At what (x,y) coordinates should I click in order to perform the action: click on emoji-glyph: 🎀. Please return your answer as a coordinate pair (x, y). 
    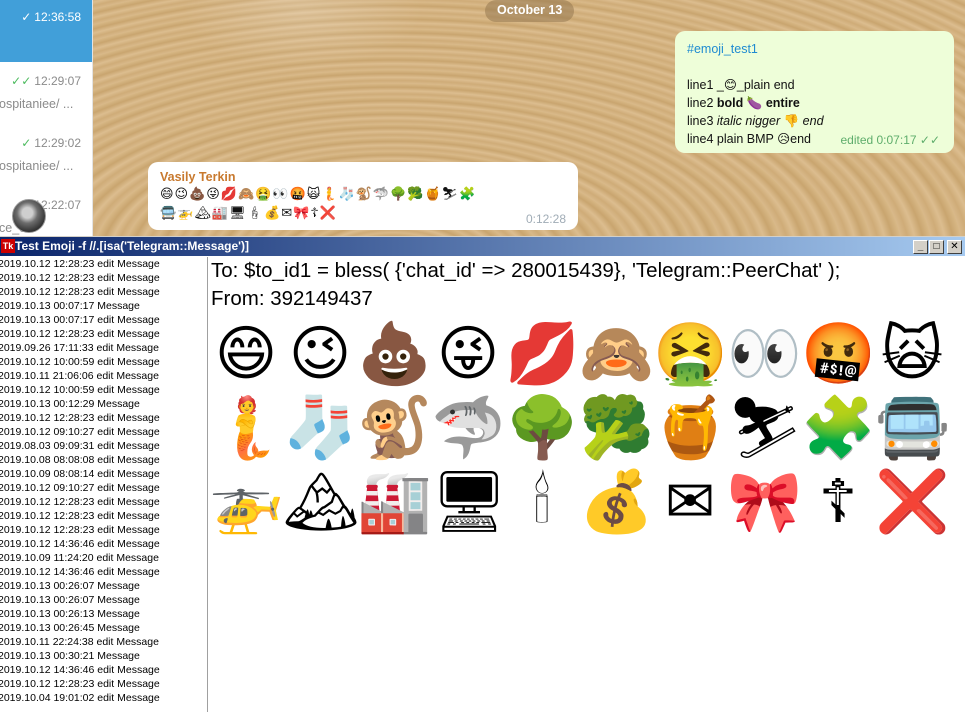
    Looking at the image, I should click on (764, 502).